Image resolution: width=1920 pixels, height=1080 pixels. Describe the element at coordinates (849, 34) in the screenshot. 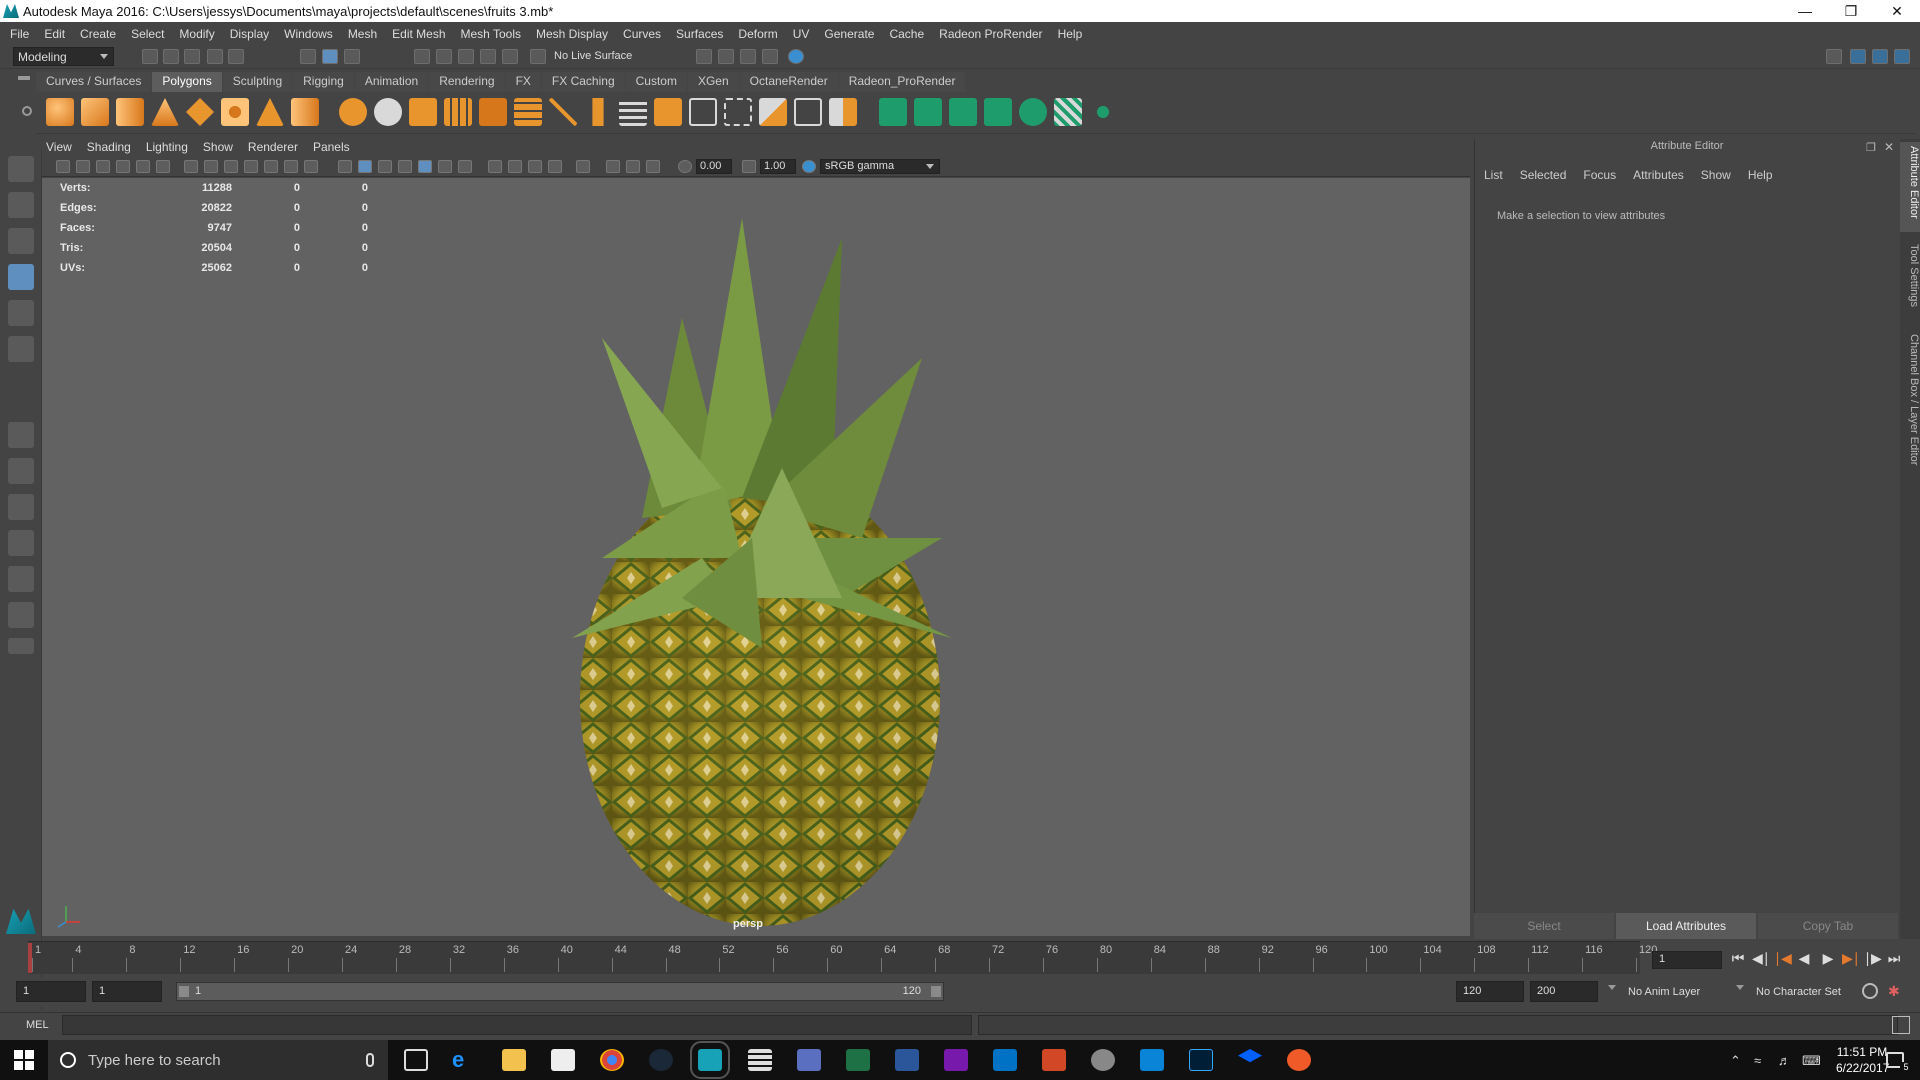

I see `menu-generate: Generate` at that location.